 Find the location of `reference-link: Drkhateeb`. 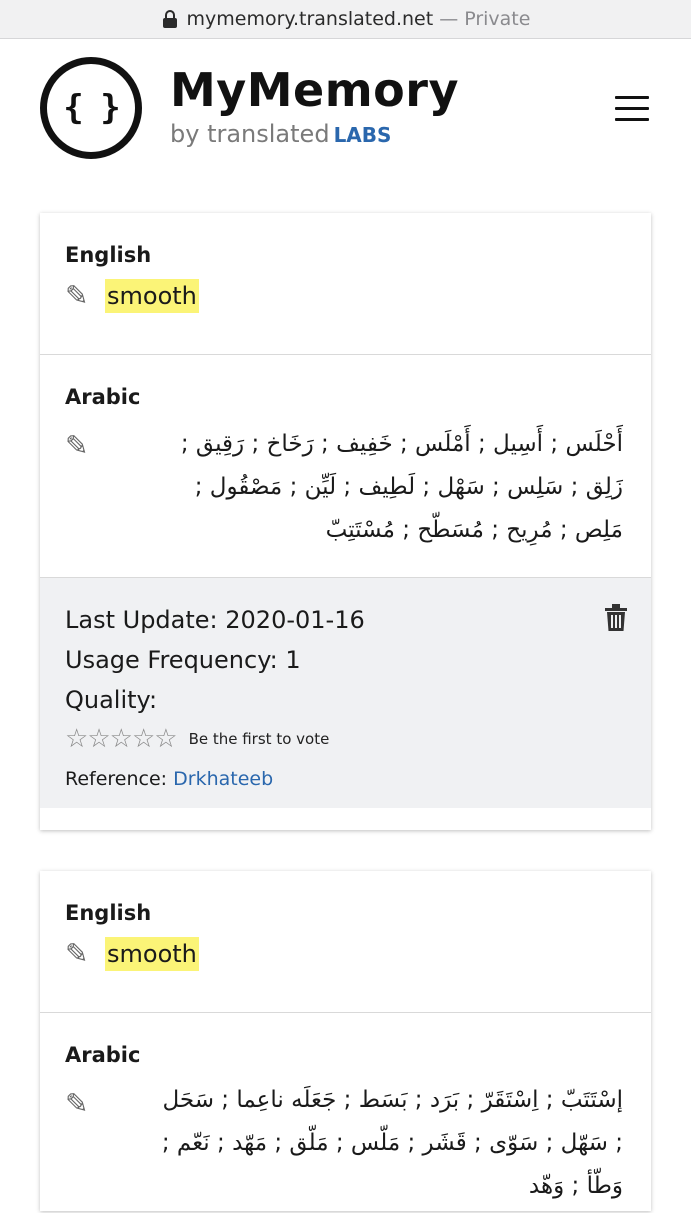

reference-link: Drkhateeb is located at coordinates (223, 779).